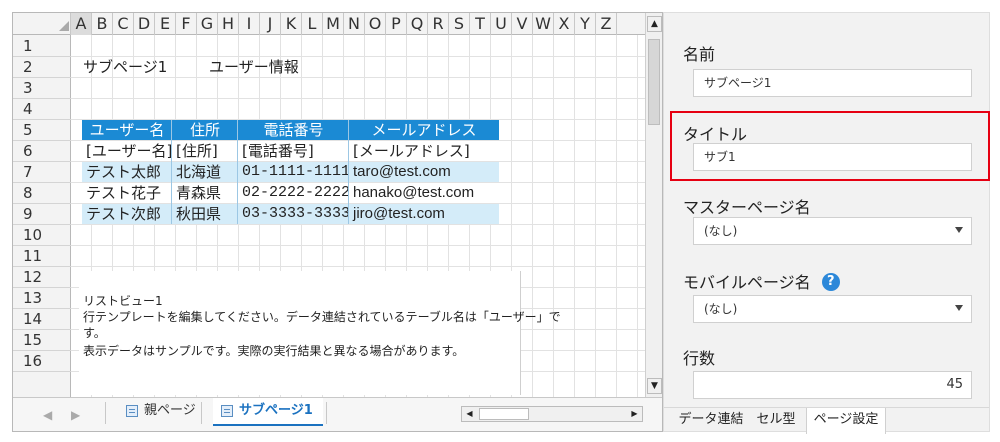 This screenshot has height=442, width=1000. Describe the element at coordinates (424, 214) in the screenshot. I see `table-row-cell: jiro@test.com` at that location.